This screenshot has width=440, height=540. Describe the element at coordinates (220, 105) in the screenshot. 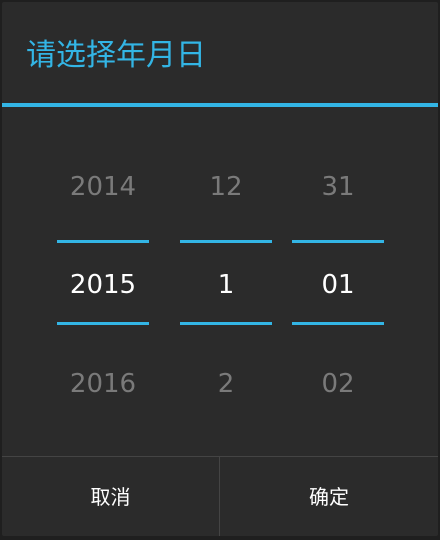

I see `title-divider` at that location.